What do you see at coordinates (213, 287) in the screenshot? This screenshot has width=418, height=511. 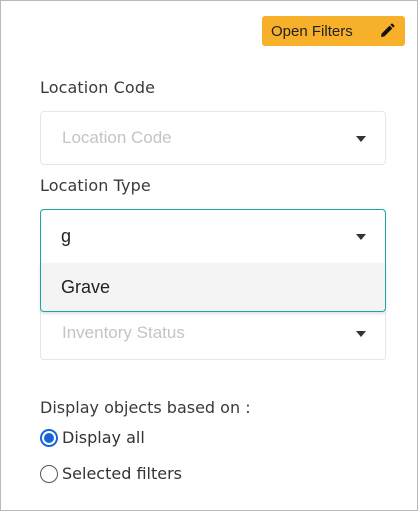 I see `location-type-option: Grave` at bounding box center [213, 287].